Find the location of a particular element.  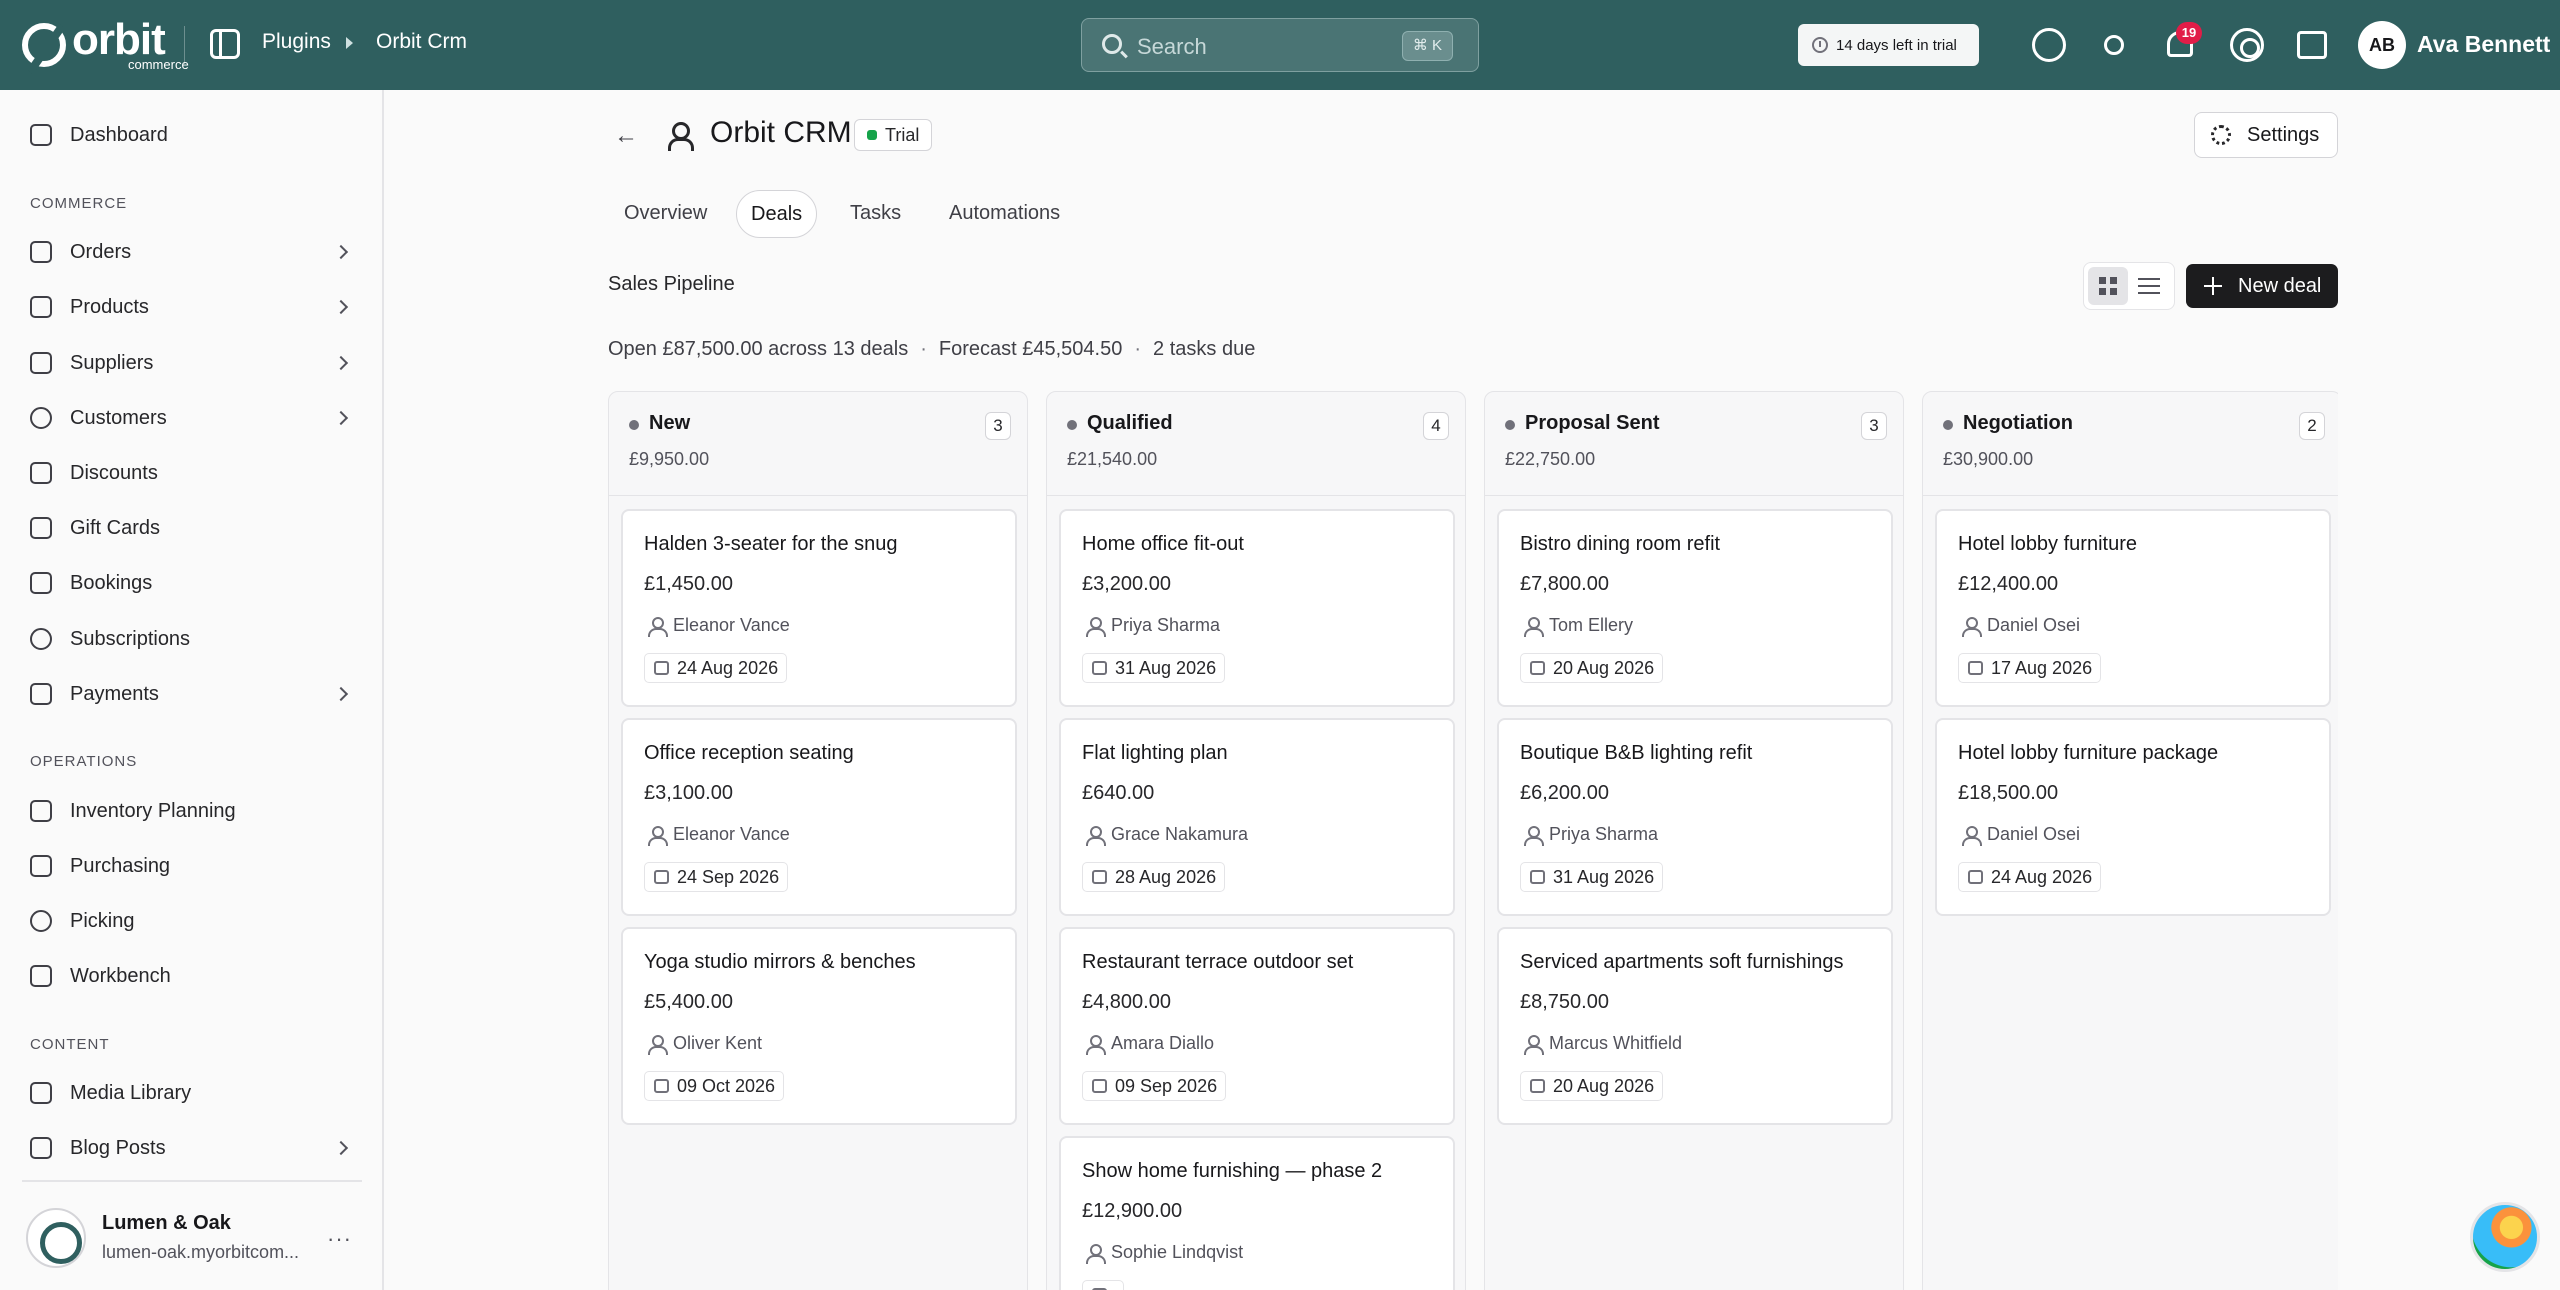

theme-toggle-icon is located at coordinates (2114, 45).